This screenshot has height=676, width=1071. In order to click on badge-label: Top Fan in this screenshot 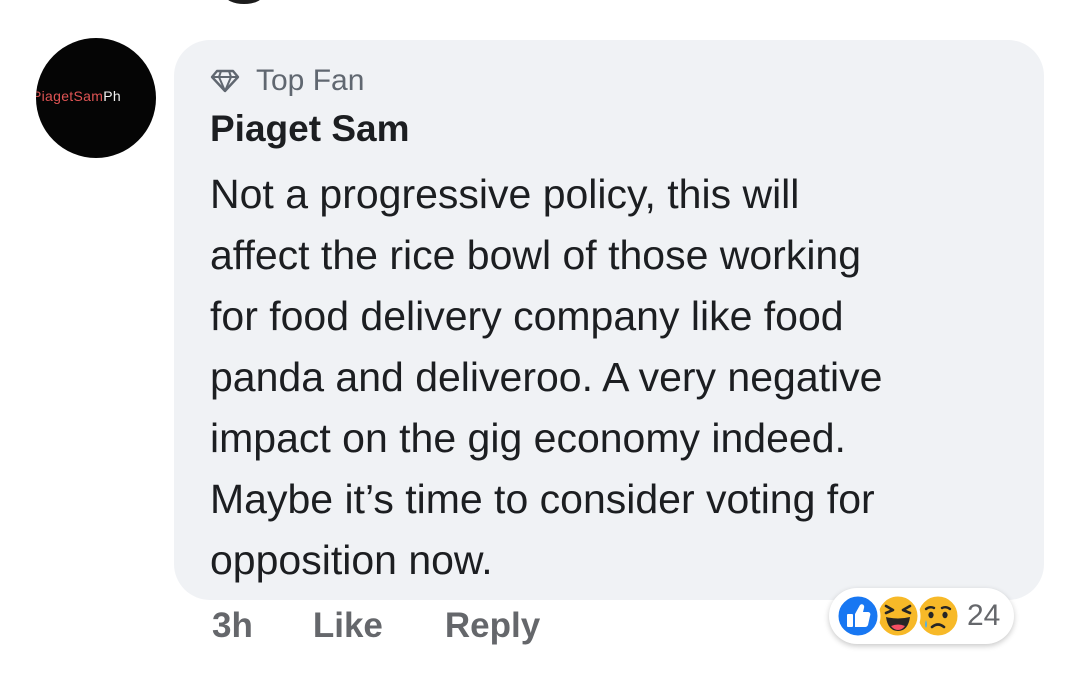, I will do `click(310, 80)`.